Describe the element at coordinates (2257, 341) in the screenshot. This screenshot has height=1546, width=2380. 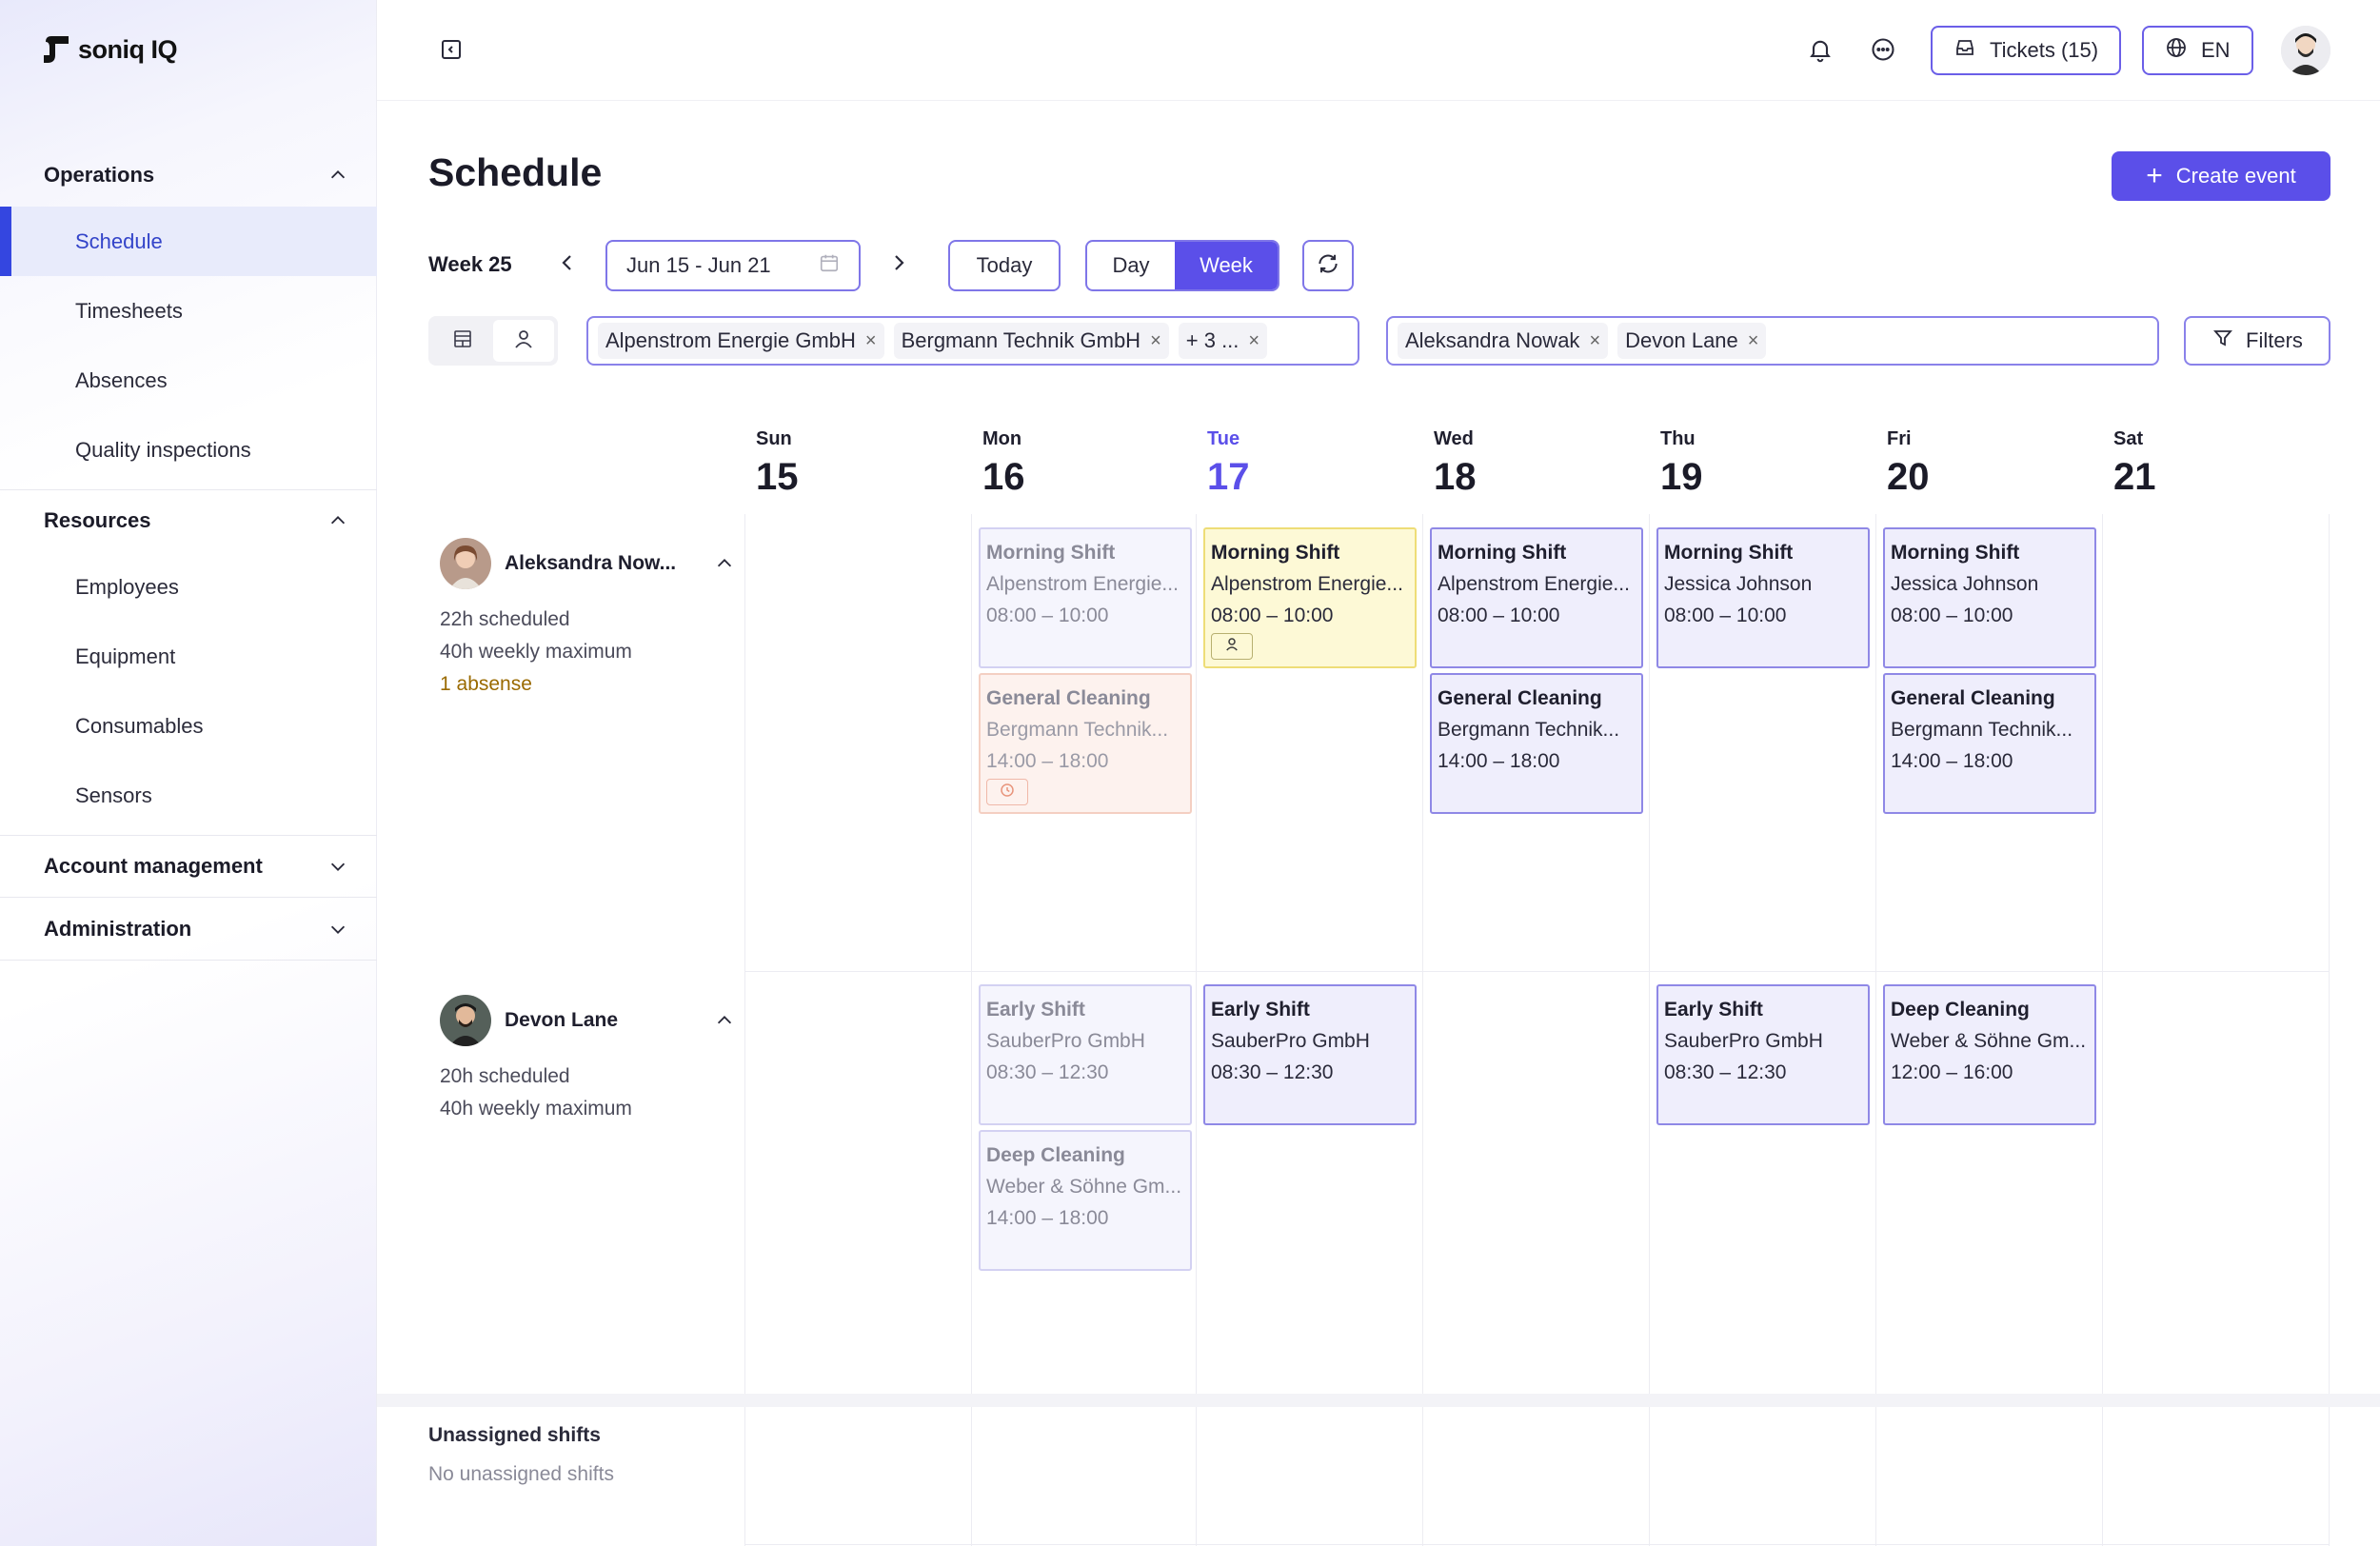
I see `filters-button: Filters` at that location.